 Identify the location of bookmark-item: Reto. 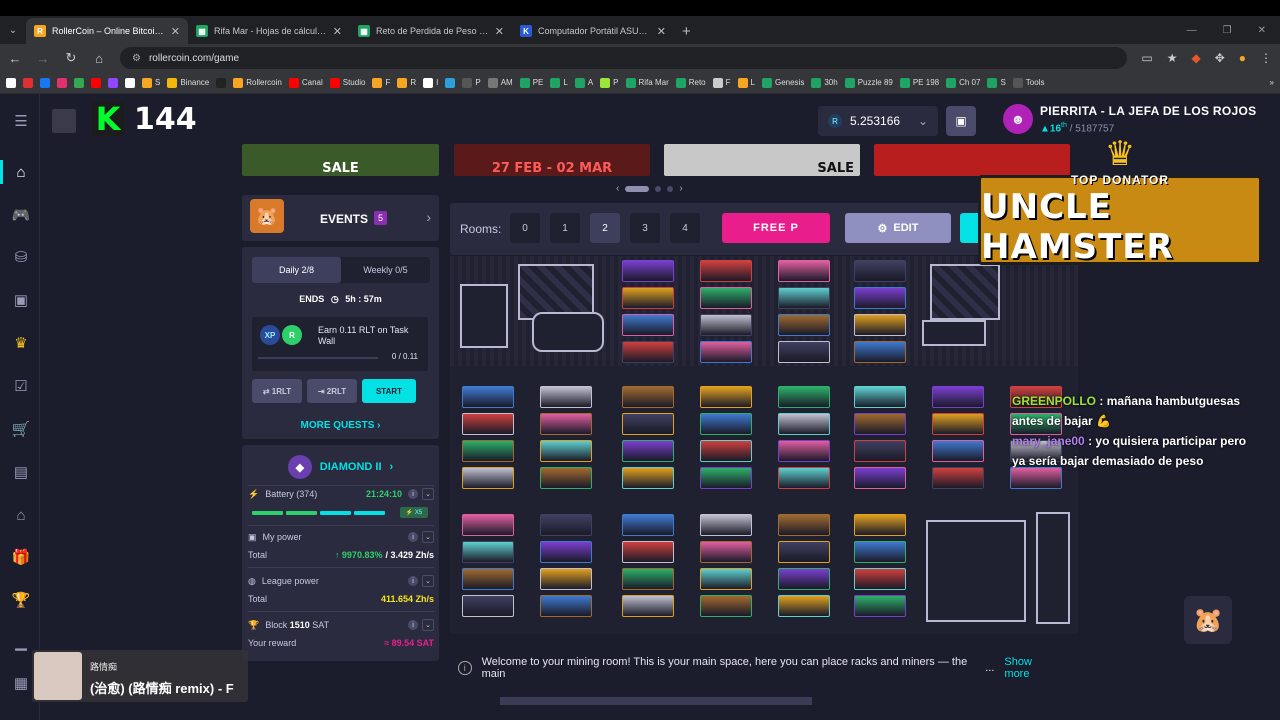
(690, 82).